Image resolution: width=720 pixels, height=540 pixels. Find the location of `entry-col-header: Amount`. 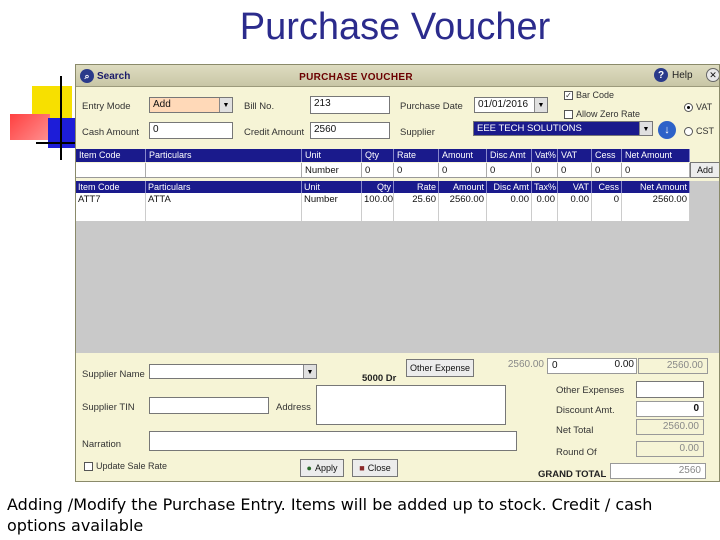

entry-col-header: Amount is located at coordinates (463, 155).